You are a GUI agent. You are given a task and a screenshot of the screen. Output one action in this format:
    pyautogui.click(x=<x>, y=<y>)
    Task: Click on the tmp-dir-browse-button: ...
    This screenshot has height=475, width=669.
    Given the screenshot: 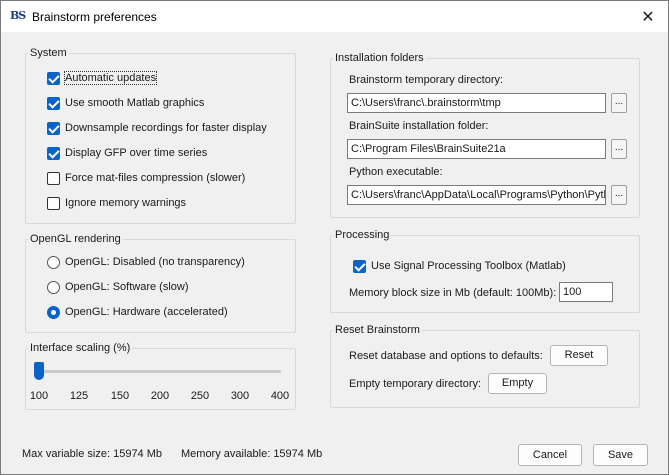 What is the action you would take?
    pyautogui.click(x=619, y=103)
    